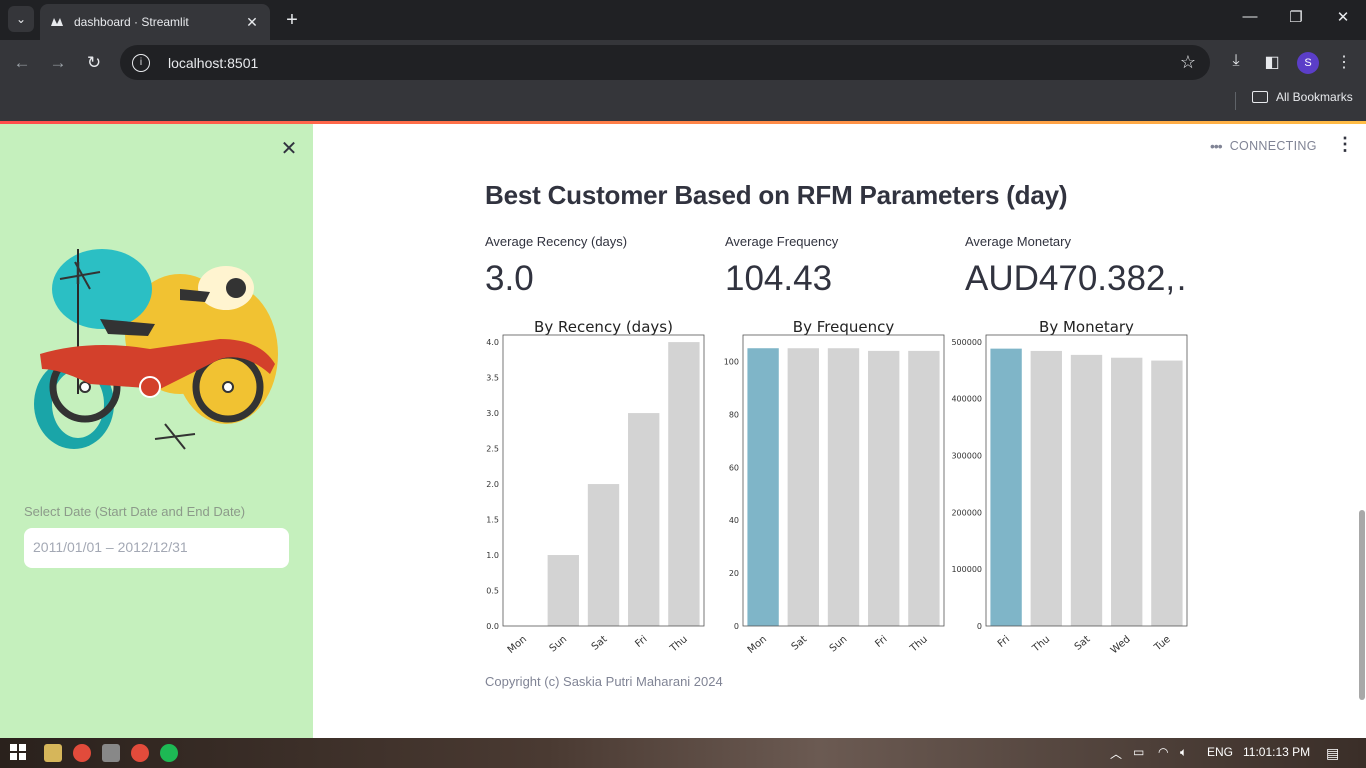 The image size is (1366, 768). Describe the element at coordinates (141, 62) in the screenshot. I see `site-info-icon: i` at that location.